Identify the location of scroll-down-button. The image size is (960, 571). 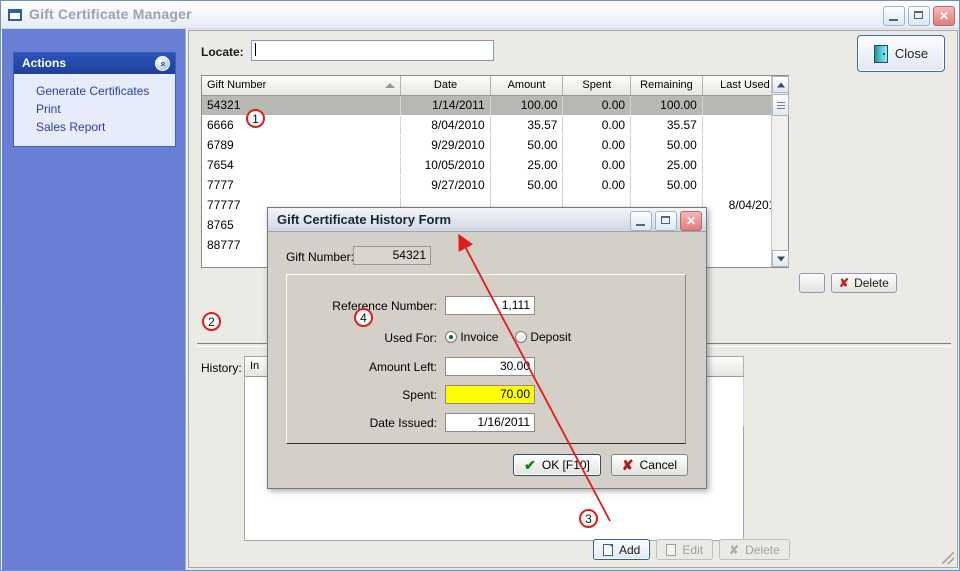
(780, 258).